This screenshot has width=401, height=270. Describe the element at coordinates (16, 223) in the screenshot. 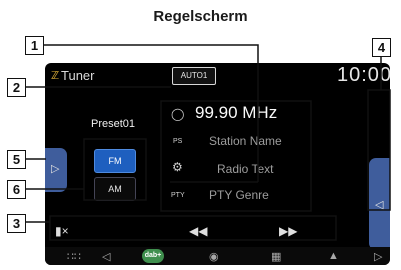

I see `callout-3: 3` at that location.